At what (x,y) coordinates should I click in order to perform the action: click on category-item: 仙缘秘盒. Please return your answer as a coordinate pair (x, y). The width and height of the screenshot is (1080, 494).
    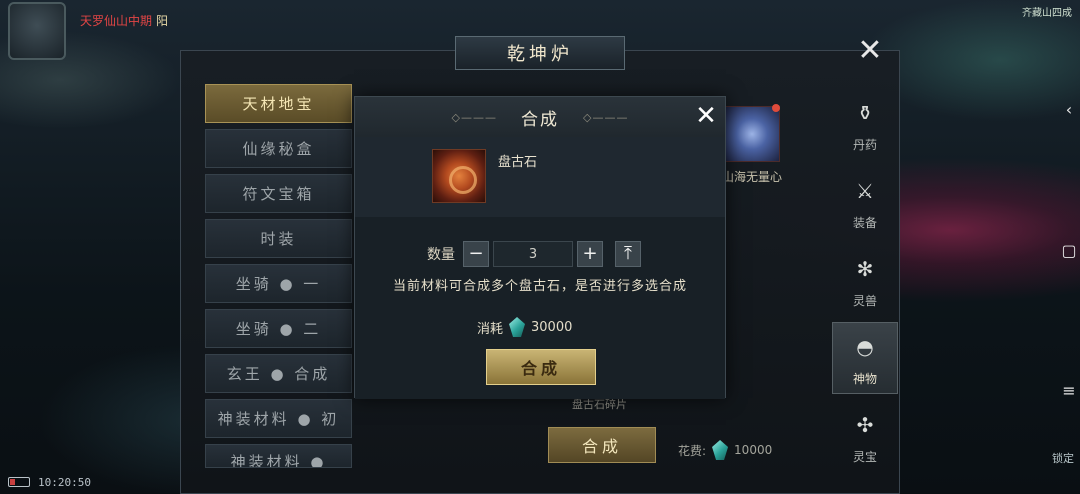
    Looking at the image, I should click on (278, 148).